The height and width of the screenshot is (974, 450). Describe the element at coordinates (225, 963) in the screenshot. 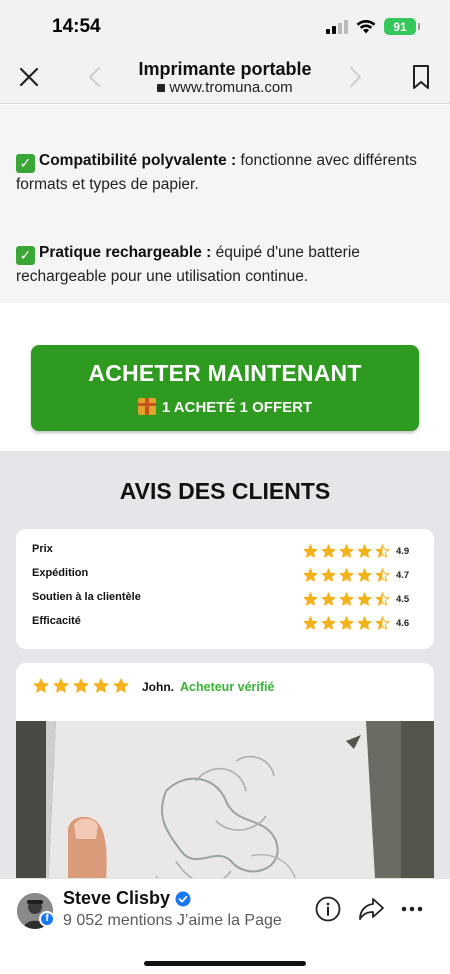

I see `home-indicator` at that location.